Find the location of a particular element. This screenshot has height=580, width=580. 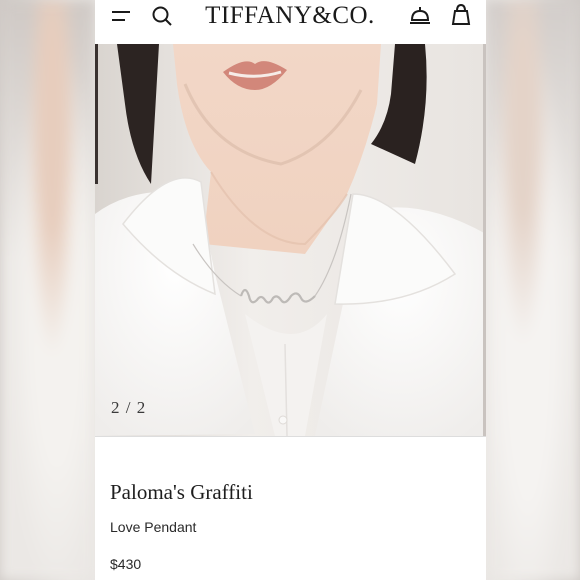

service-bell-icon is located at coordinates (420, 15).